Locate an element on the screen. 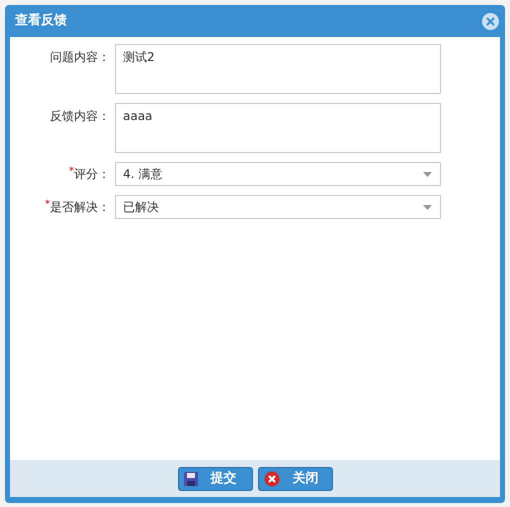  dropdown: 4. 满意 is located at coordinates (278, 174).